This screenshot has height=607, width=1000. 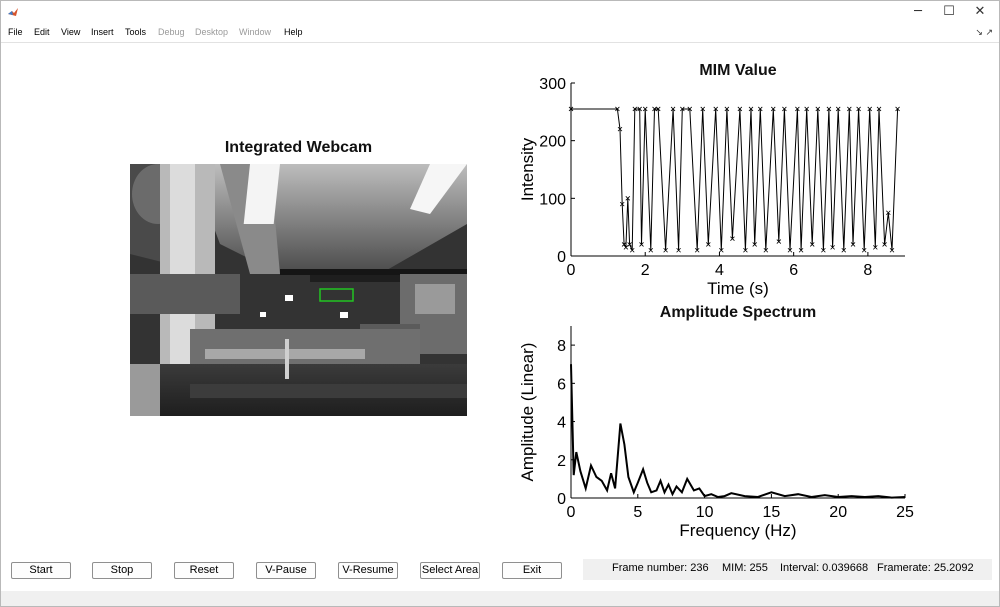 I want to click on maximize-button: ☐, so click(x=949, y=12).